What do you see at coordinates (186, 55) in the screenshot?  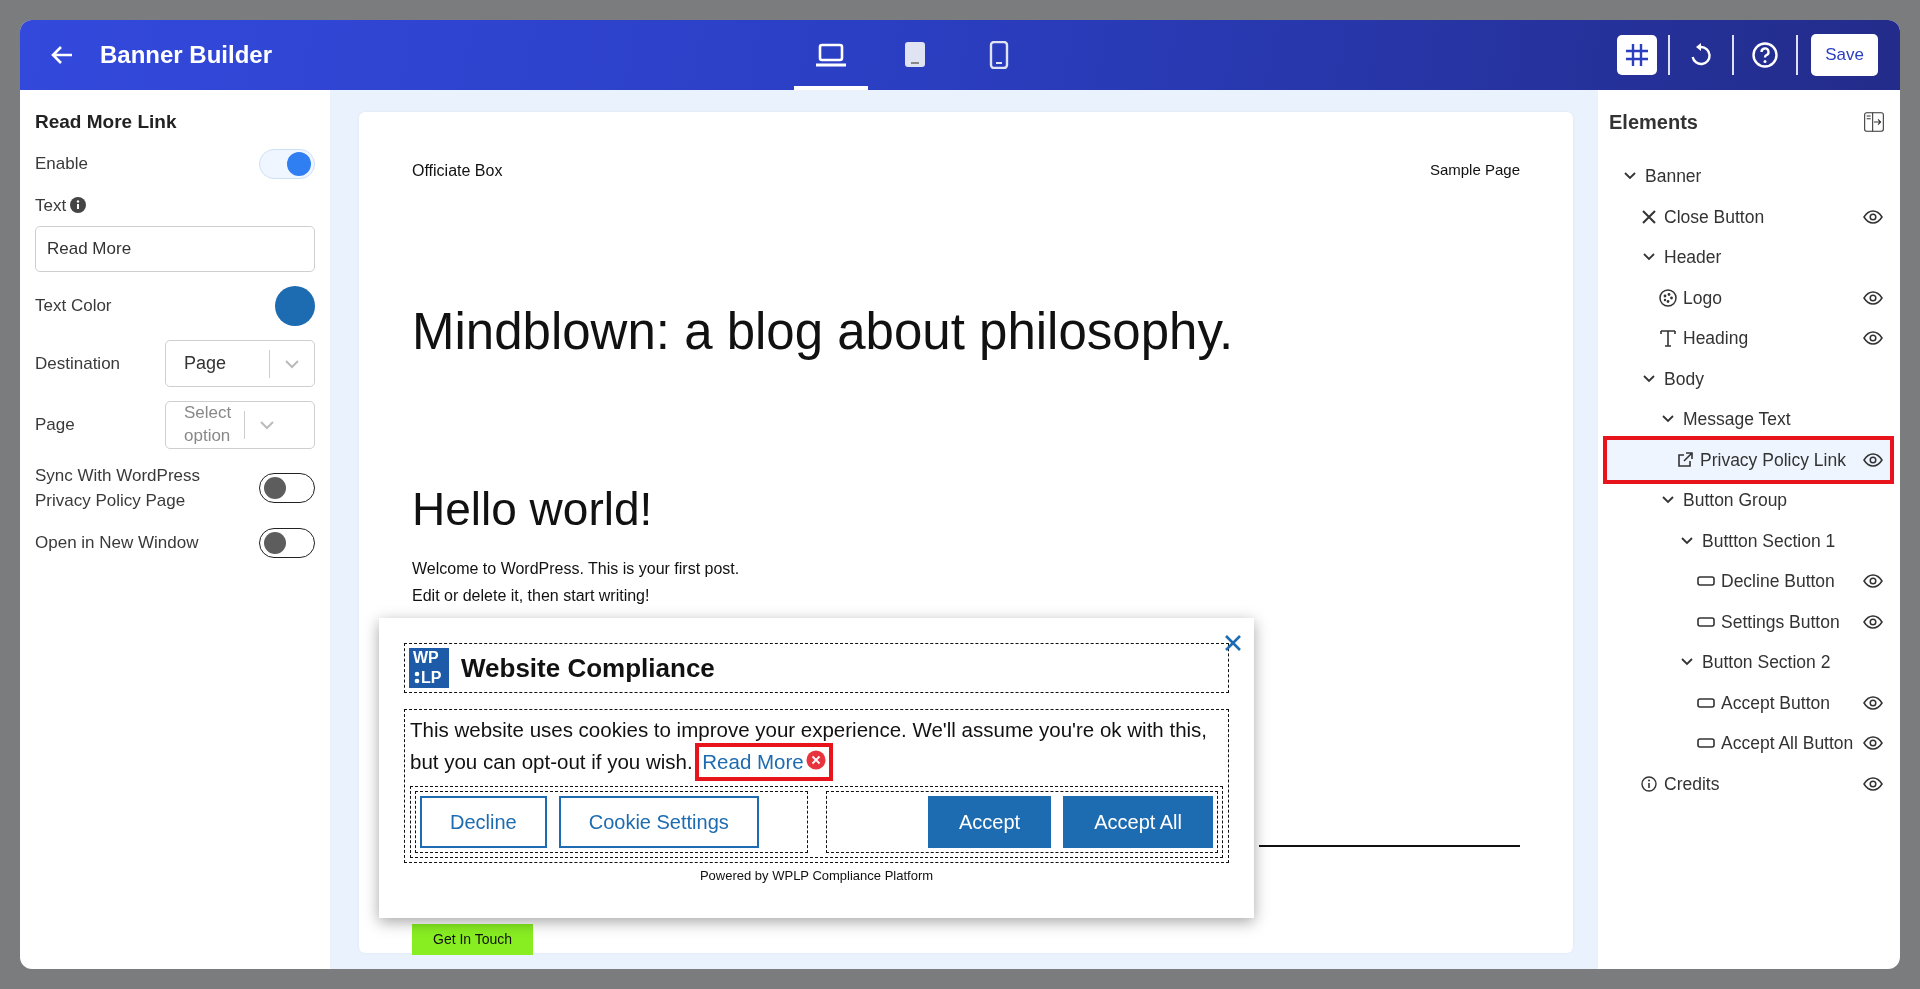 I see `app-title: Banner Builder` at bounding box center [186, 55].